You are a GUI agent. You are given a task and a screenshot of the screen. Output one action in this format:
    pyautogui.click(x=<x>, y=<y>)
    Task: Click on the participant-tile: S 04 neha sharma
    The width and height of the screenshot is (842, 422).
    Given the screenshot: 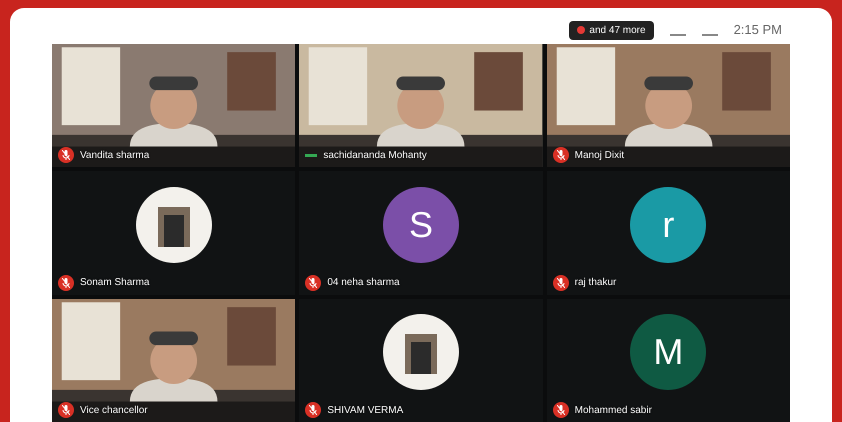 What is the action you would take?
    pyautogui.click(x=421, y=233)
    